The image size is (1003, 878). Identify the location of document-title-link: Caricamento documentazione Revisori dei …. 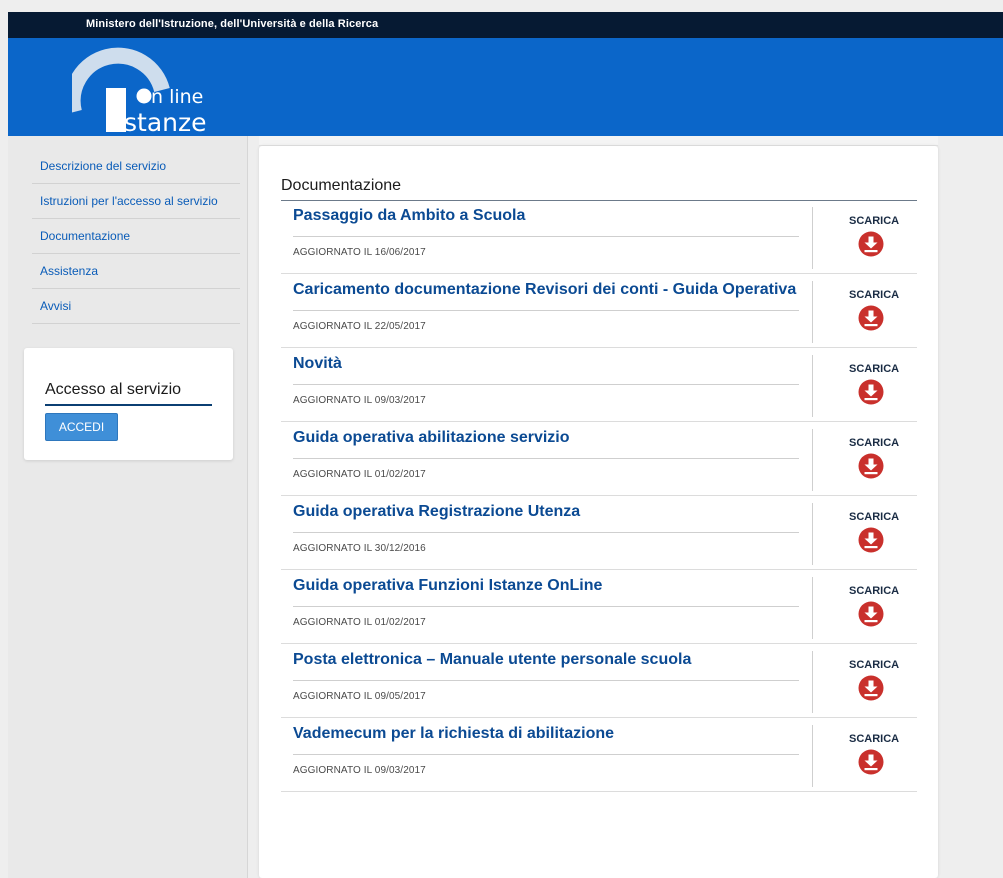
(546, 289).